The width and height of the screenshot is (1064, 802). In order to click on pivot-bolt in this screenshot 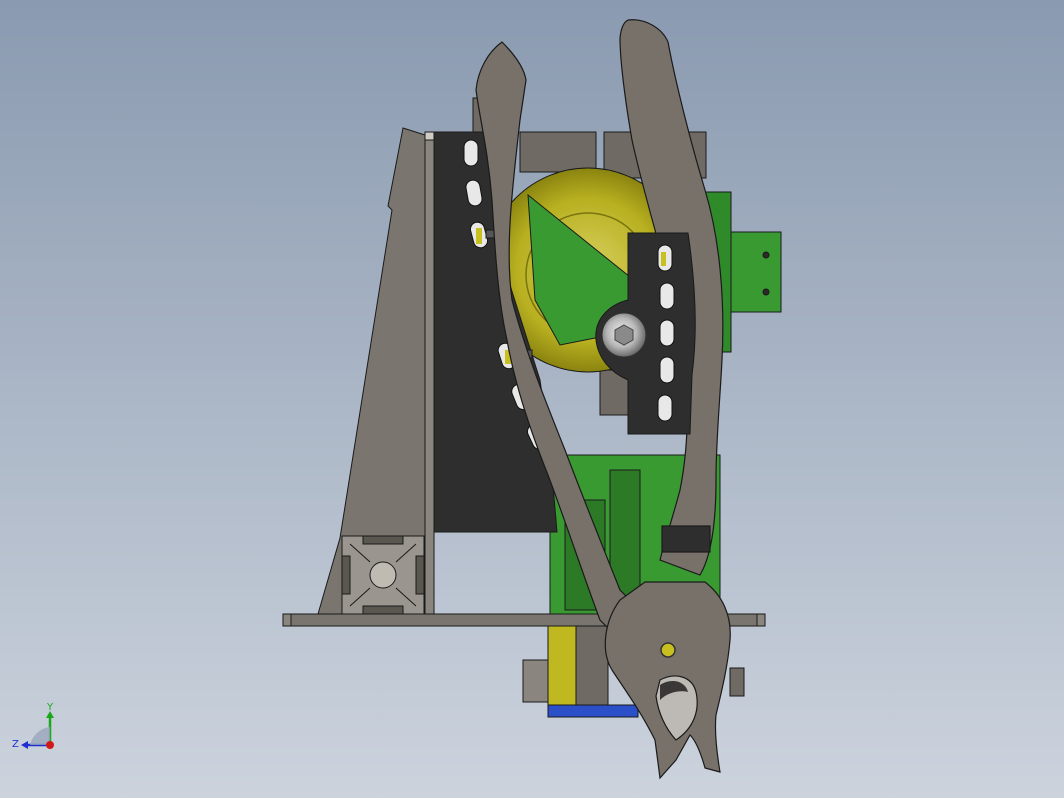, I will do `click(624, 335)`.